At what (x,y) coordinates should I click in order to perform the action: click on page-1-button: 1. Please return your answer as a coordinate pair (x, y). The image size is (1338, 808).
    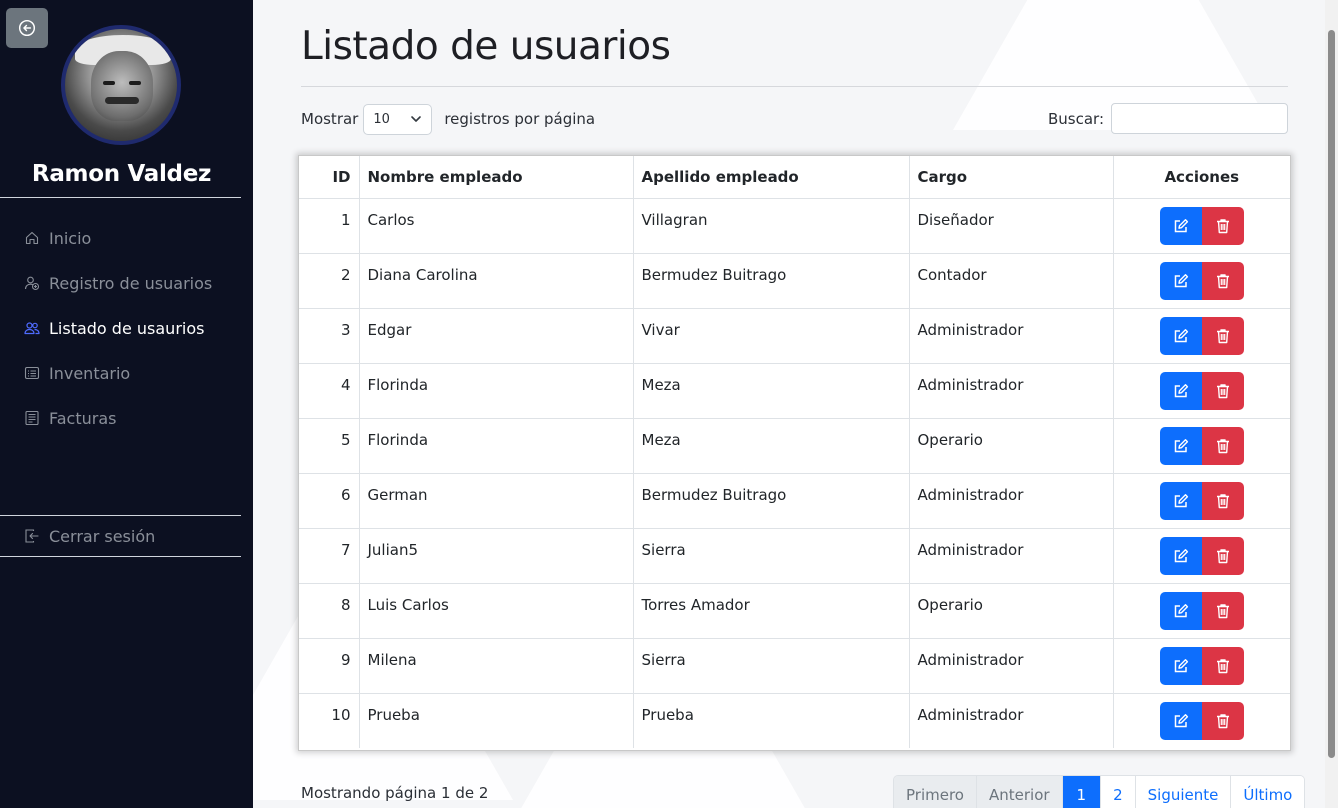
    Looking at the image, I should click on (1082, 792).